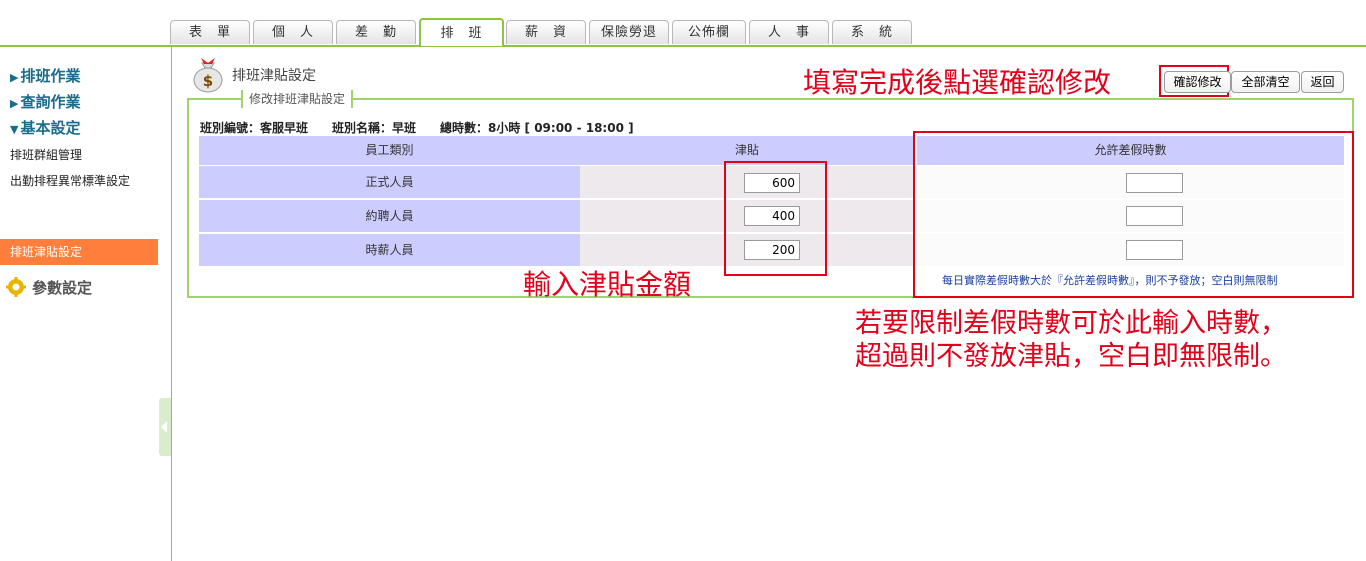 The width and height of the screenshot is (1366, 561). Describe the element at coordinates (165, 427) in the screenshot. I see `sidebar-collapse-handle` at that location.